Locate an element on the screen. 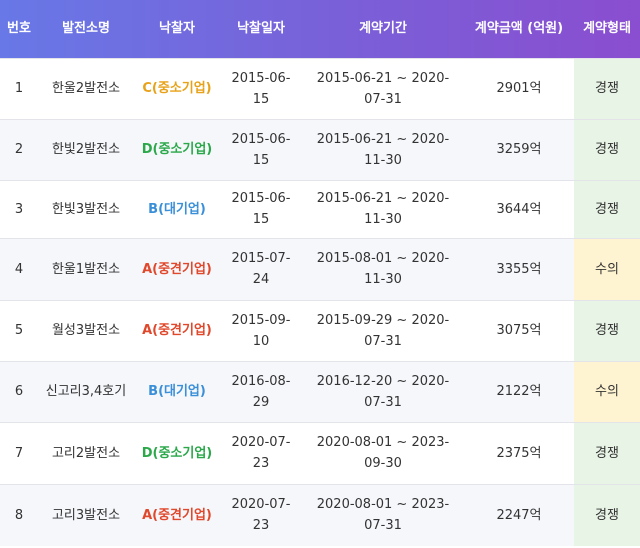 The width and height of the screenshot is (640, 548). cell-no: 5 is located at coordinates (19, 330).